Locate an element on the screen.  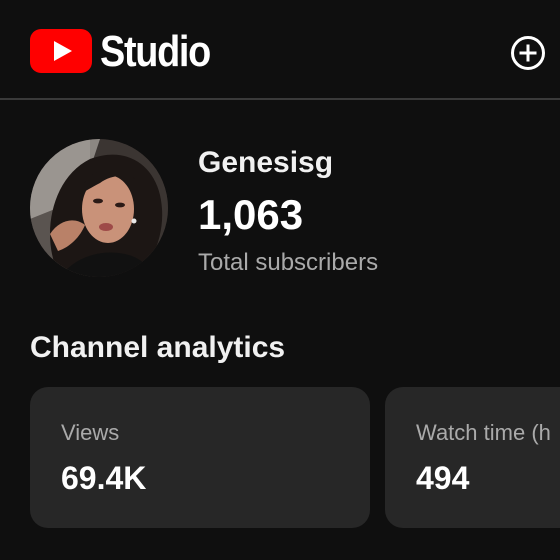
studio-wordmark: Studio is located at coordinates (155, 51).